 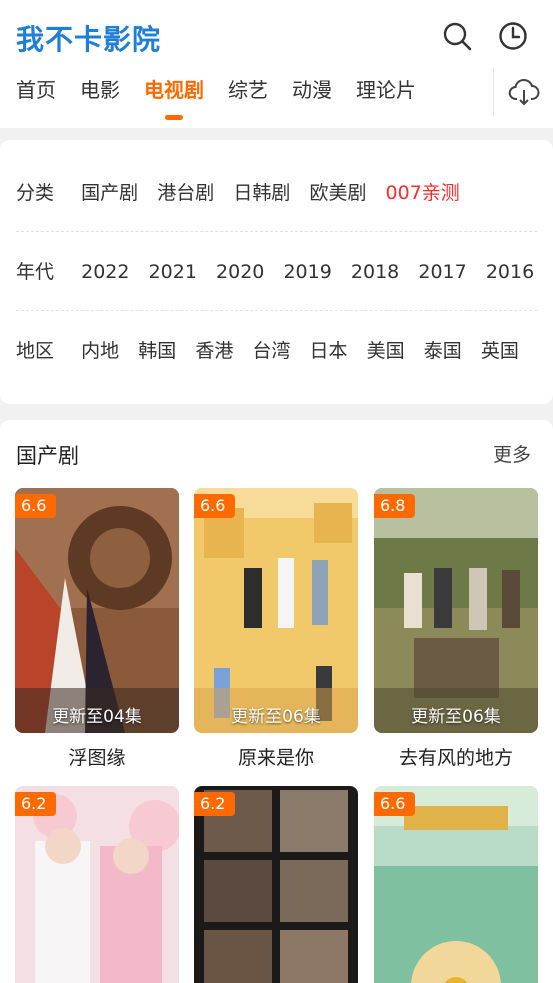 What do you see at coordinates (513, 36) in the screenshot?
I see `clock-icon` at bounding box center [513, 36].